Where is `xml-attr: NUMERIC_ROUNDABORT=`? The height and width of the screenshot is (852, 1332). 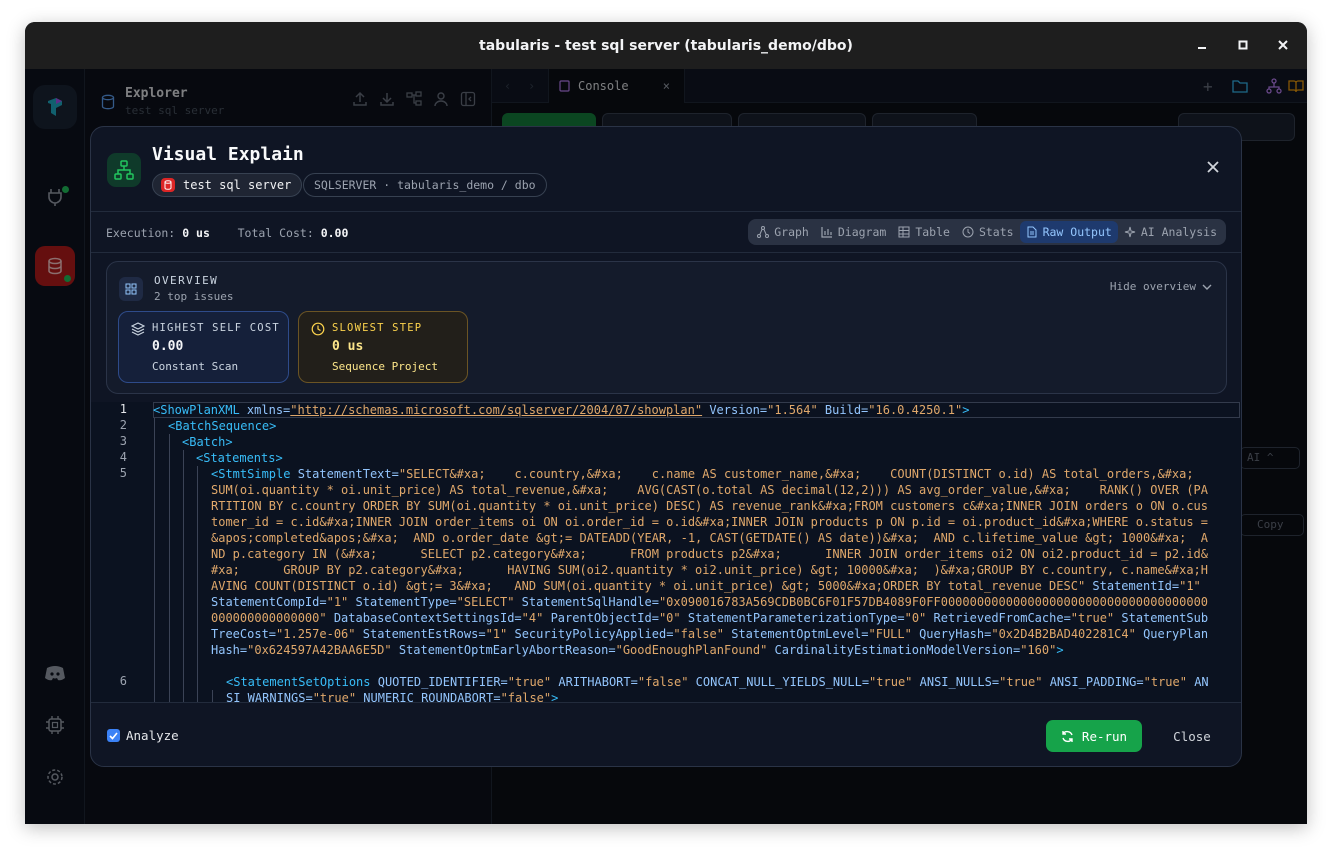
xml-attr: NUMERIC_ROUNDABORT= is located at coordinates (428, 696).